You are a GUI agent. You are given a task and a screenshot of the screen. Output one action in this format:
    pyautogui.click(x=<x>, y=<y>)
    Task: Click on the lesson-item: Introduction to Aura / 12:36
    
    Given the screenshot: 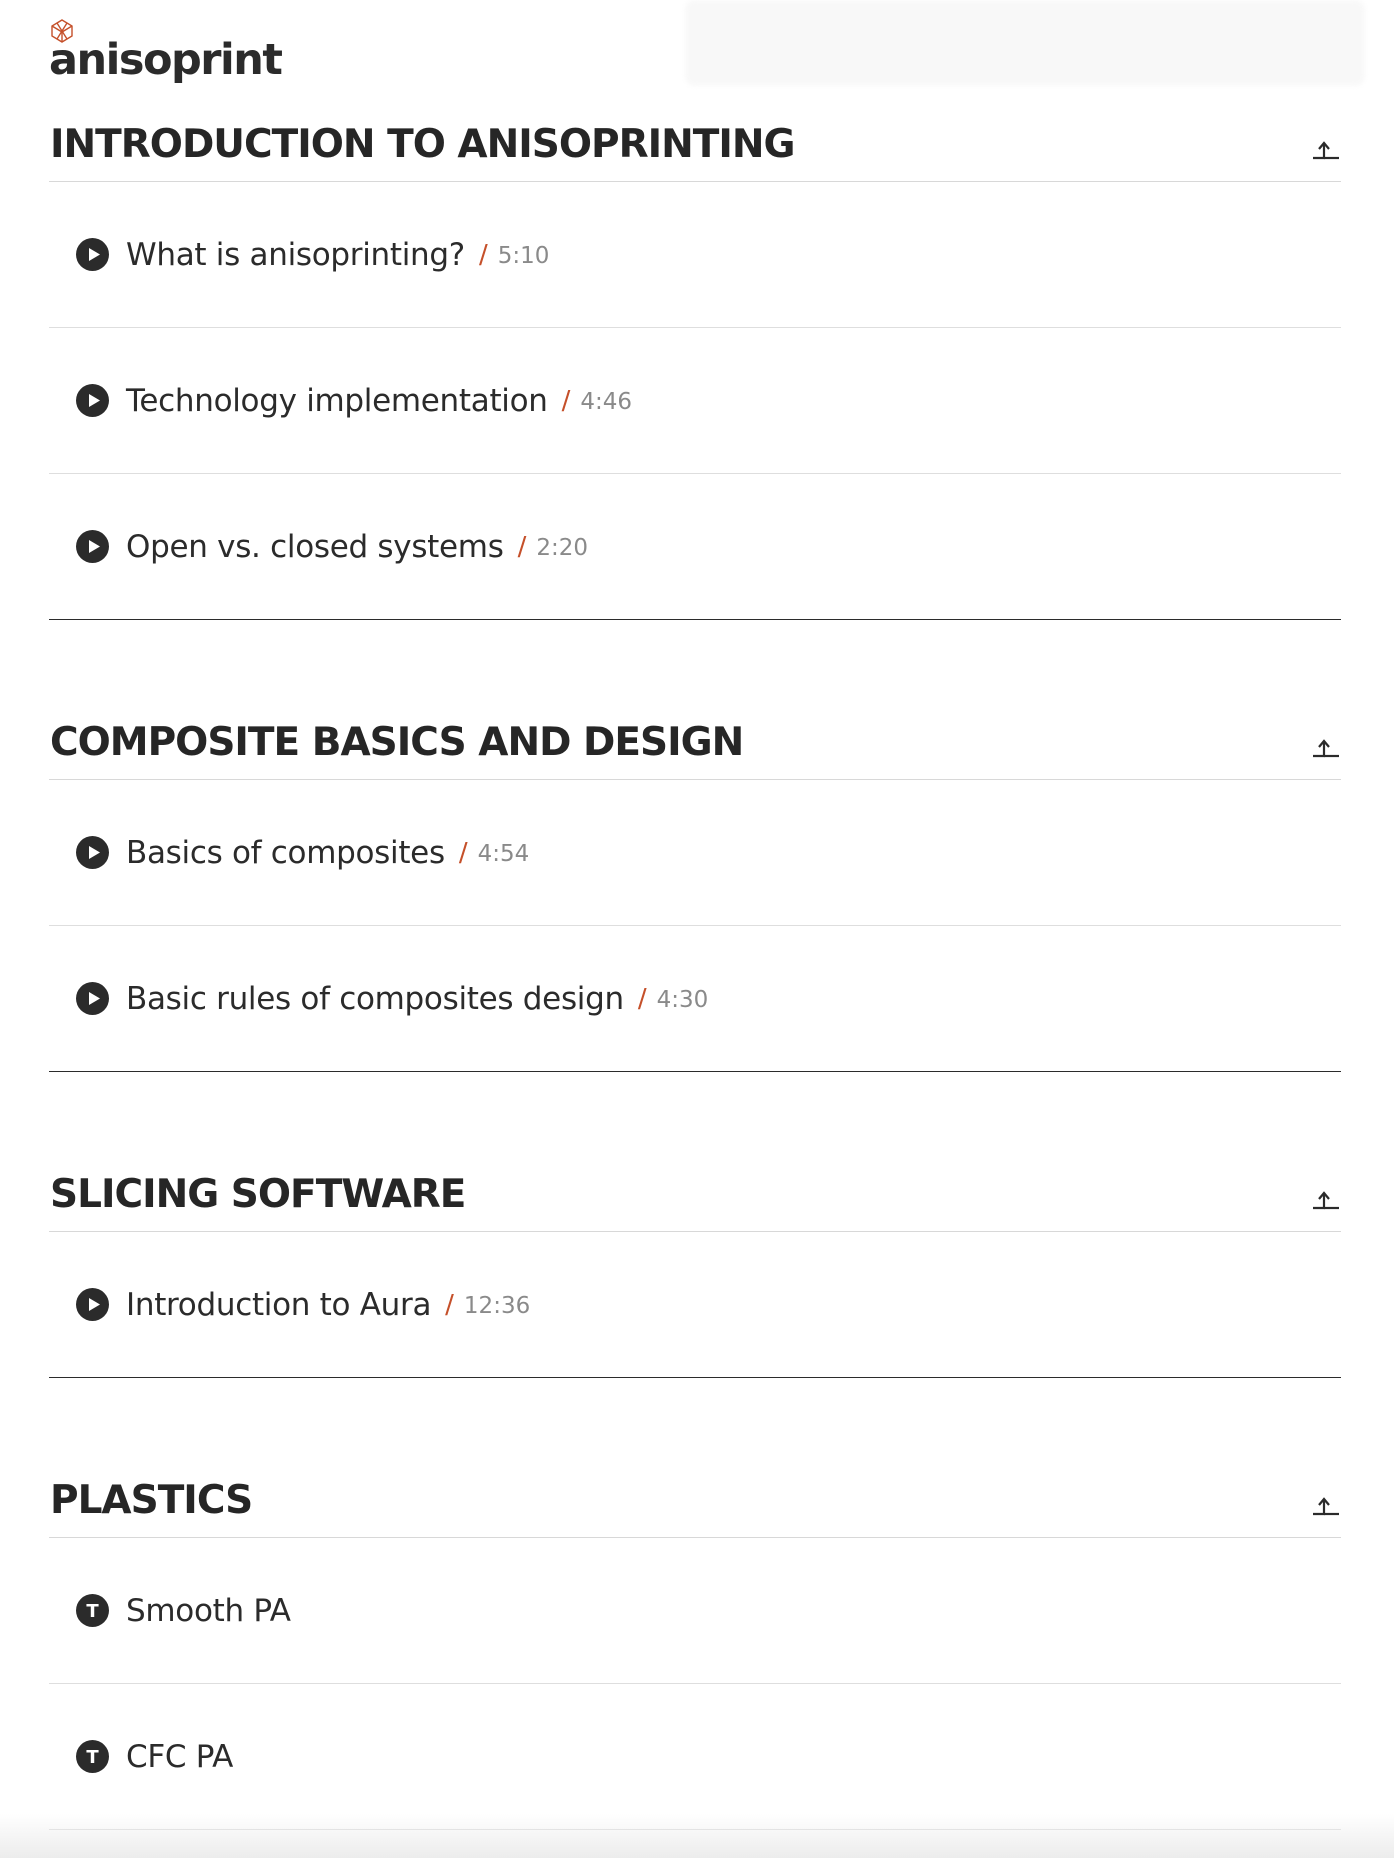 What is the action you would take?
    pyautogui.click(x=695, y=1305)
    